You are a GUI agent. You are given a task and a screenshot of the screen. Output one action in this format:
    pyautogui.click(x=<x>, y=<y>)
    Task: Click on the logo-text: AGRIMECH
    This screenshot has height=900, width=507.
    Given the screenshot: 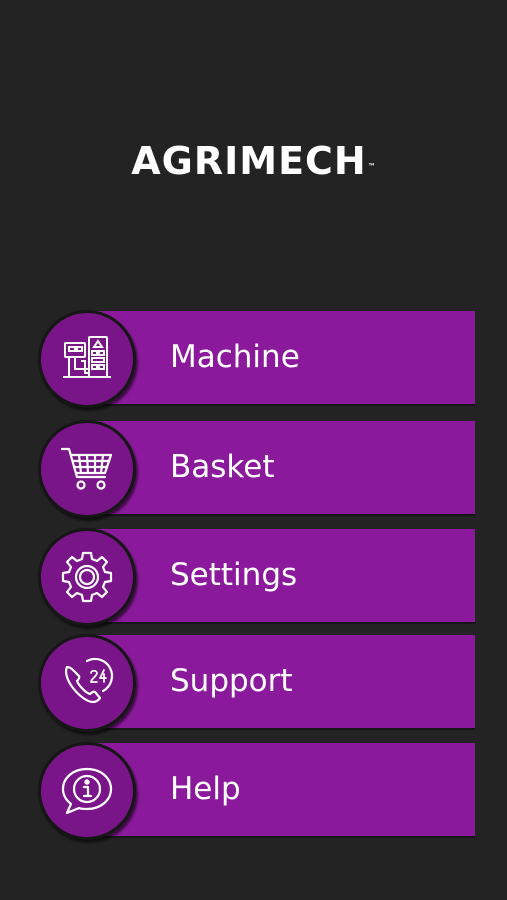 What is the action you would take?
    pyautogui.click(x=249, y=161)
    